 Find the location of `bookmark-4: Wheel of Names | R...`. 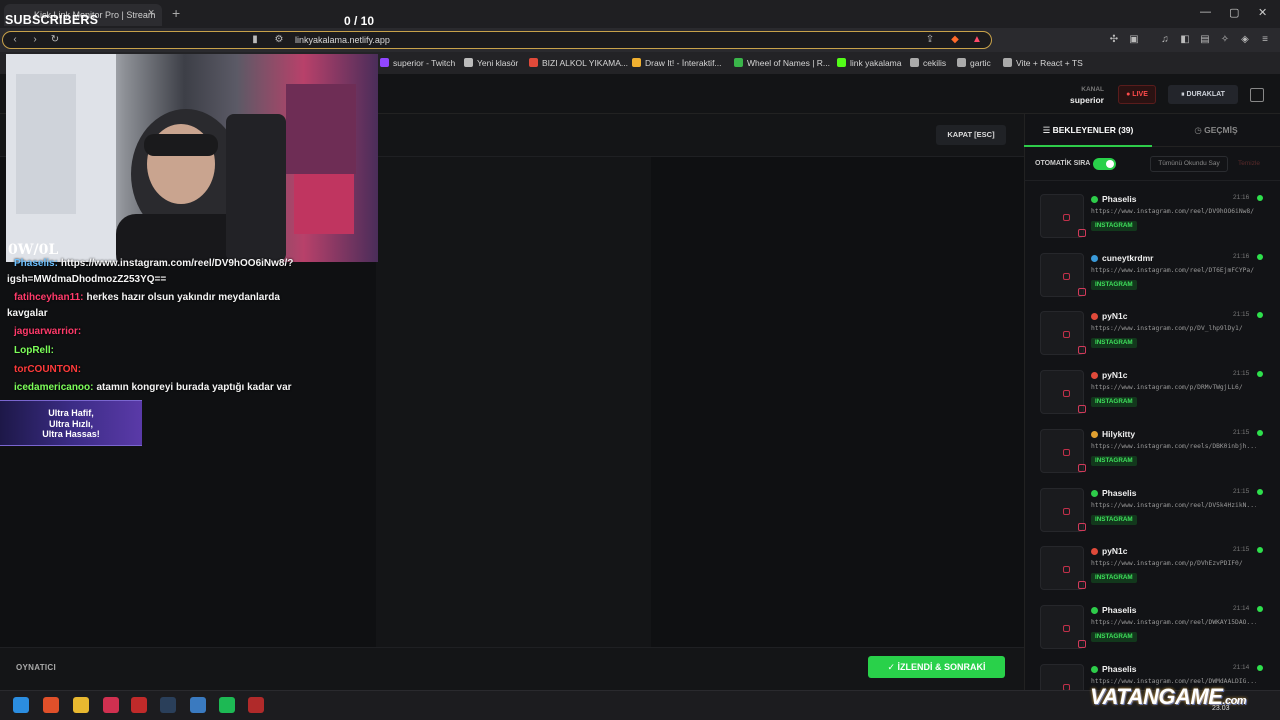

bookmark-4: Wheel of Names | R... is located at coordinates (782, 63).